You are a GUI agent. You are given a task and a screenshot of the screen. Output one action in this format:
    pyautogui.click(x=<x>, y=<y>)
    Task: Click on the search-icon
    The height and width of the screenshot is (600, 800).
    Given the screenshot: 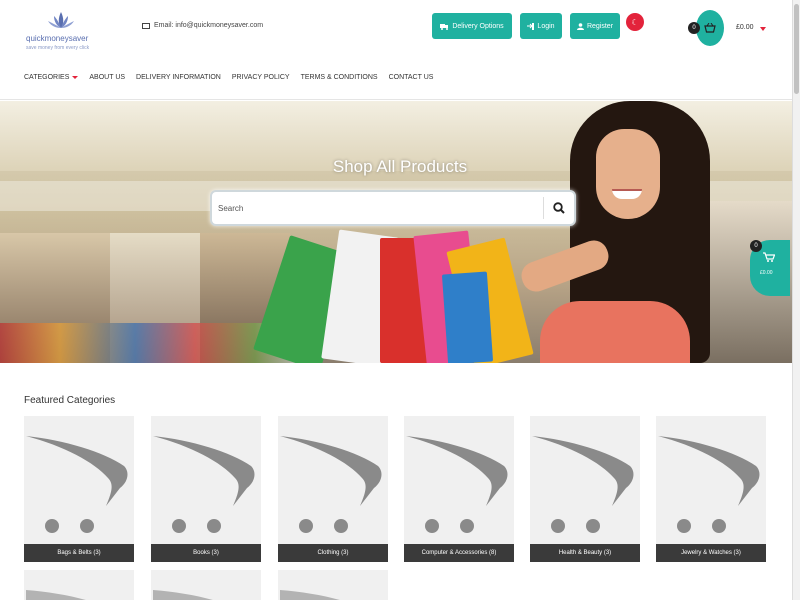 What is the action you would take?
    pyautogui.click(x=559, y=208)
    